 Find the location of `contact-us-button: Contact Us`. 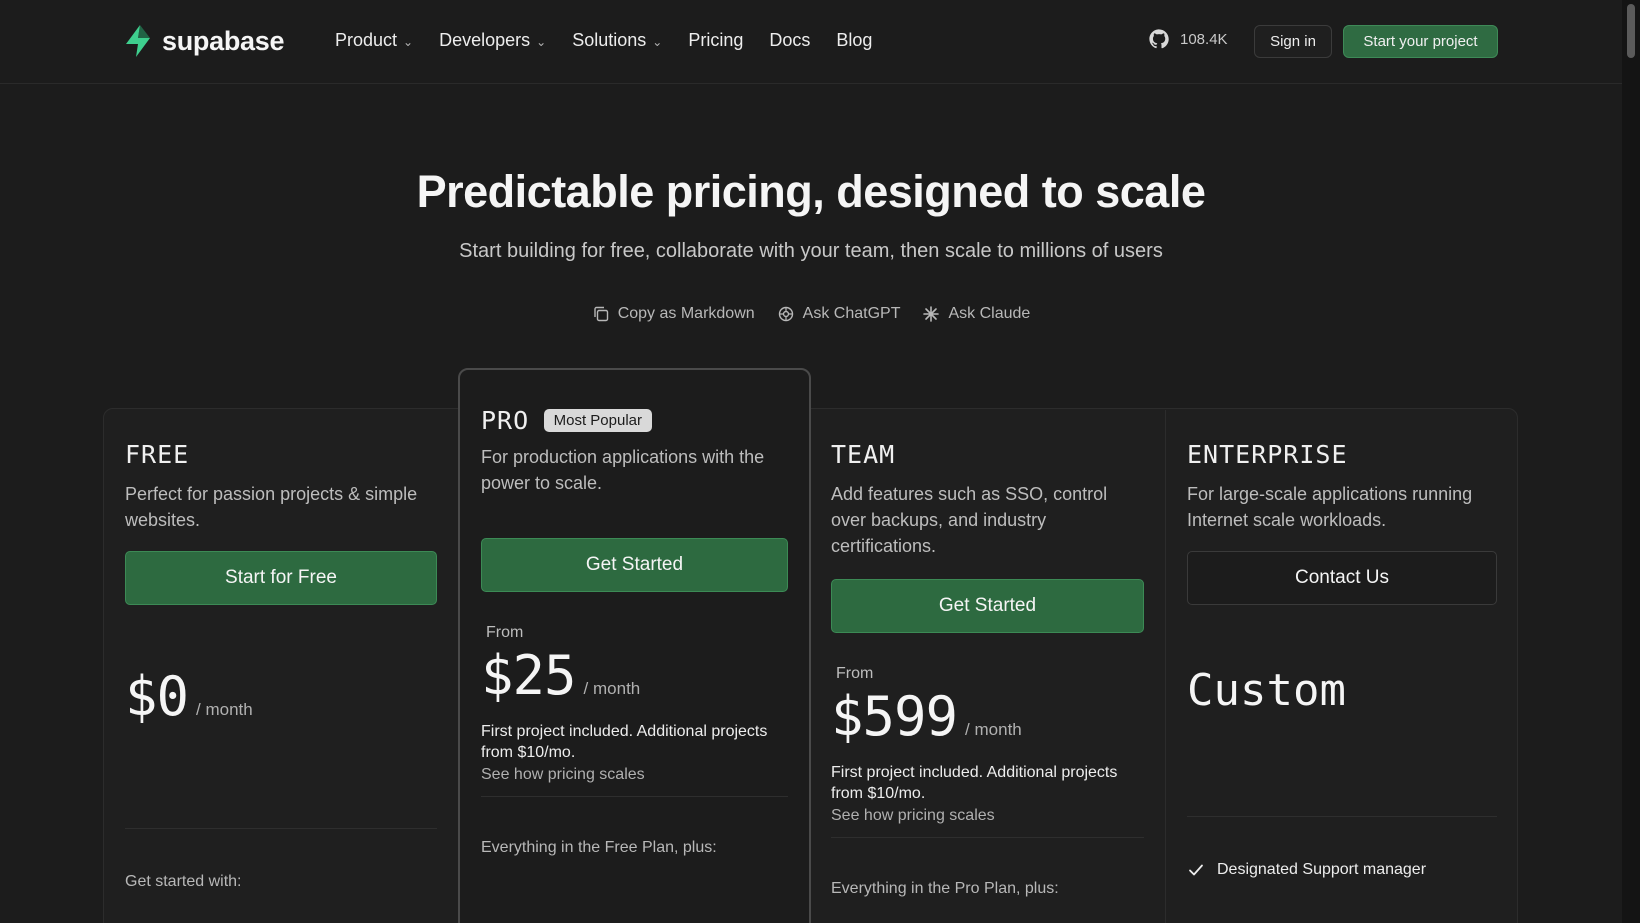

contact-us-button: Contact Us is located at coordinates (1342, 578).